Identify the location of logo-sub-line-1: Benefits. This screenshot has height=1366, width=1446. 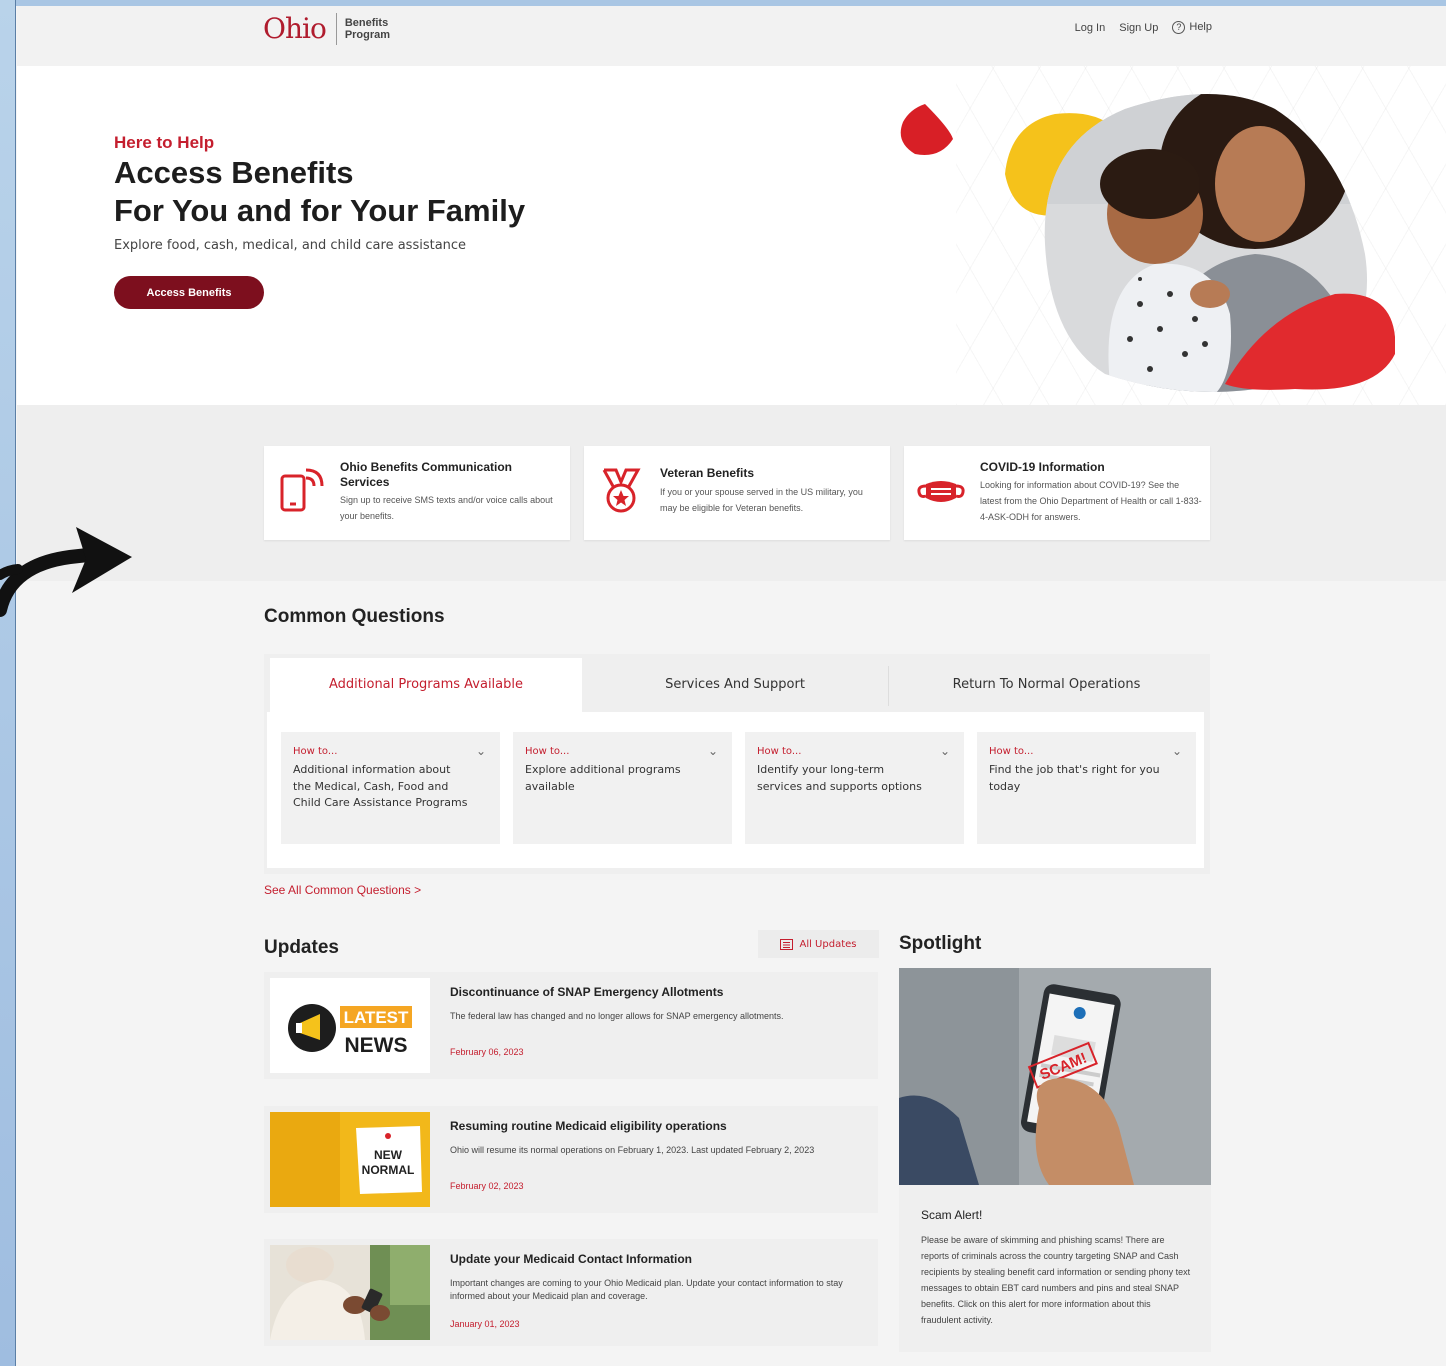
(366, 22).